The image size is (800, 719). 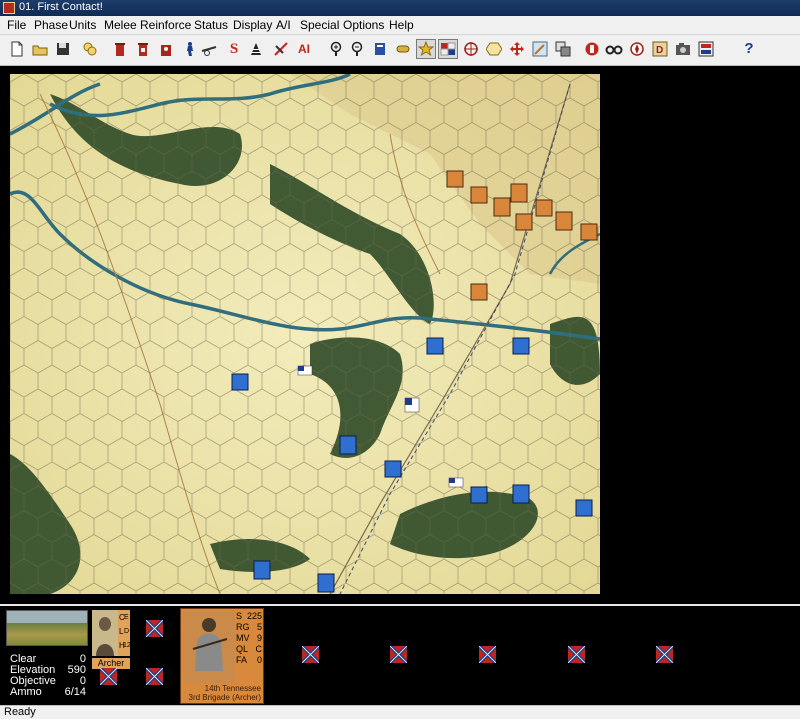 I want to click on soldier-icon, so click(x=190, y=49).